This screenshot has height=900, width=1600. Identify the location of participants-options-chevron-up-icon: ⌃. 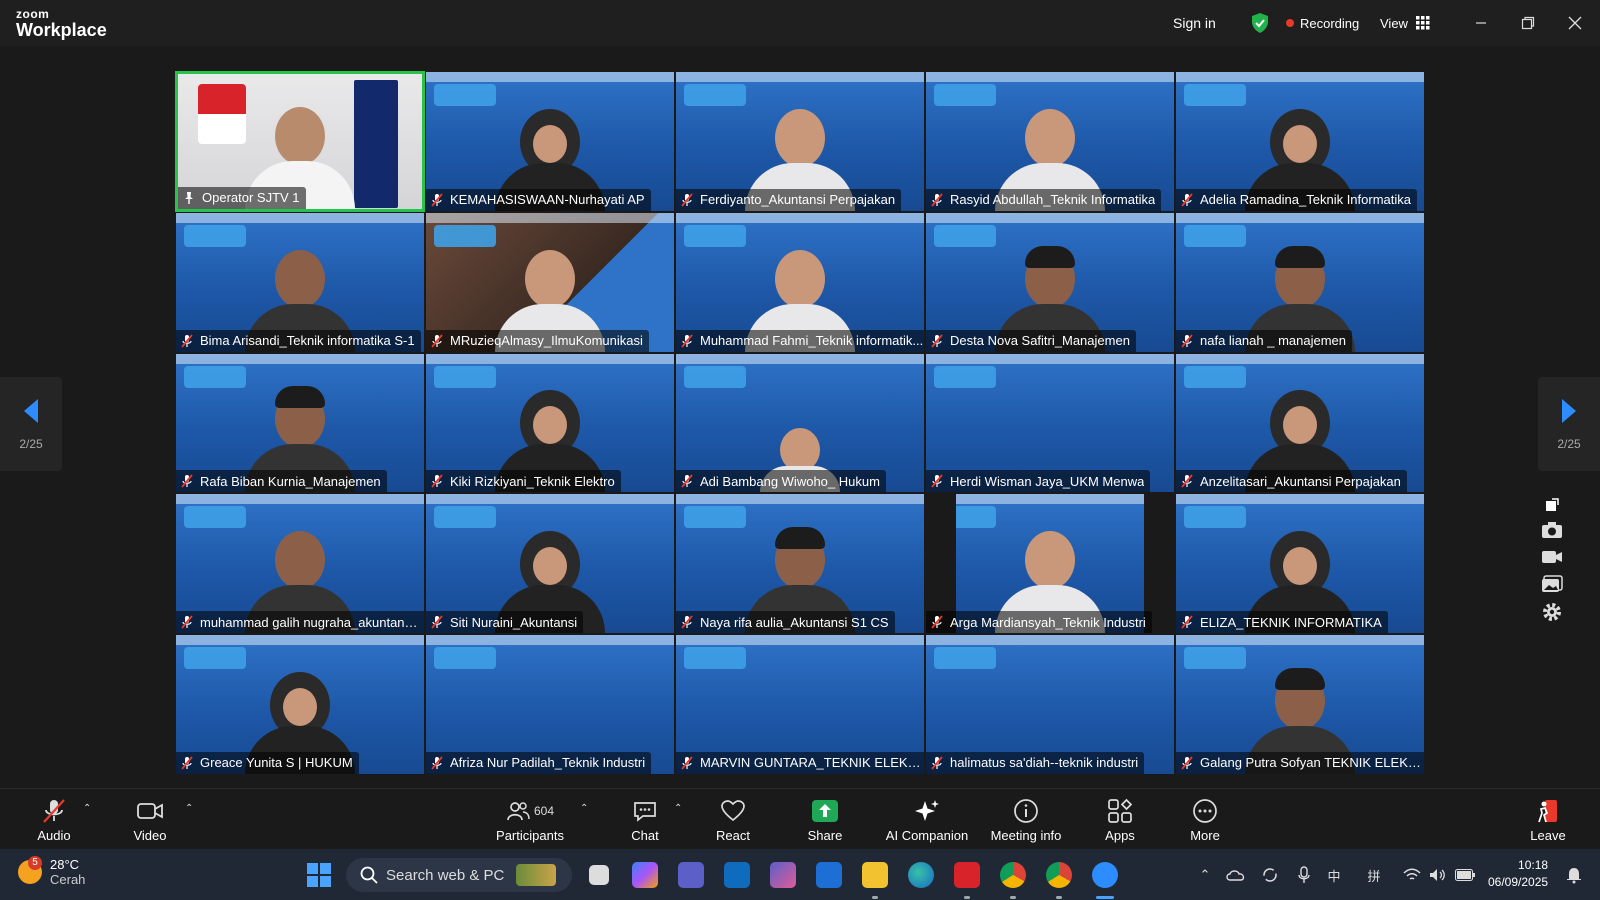
(584, 808).